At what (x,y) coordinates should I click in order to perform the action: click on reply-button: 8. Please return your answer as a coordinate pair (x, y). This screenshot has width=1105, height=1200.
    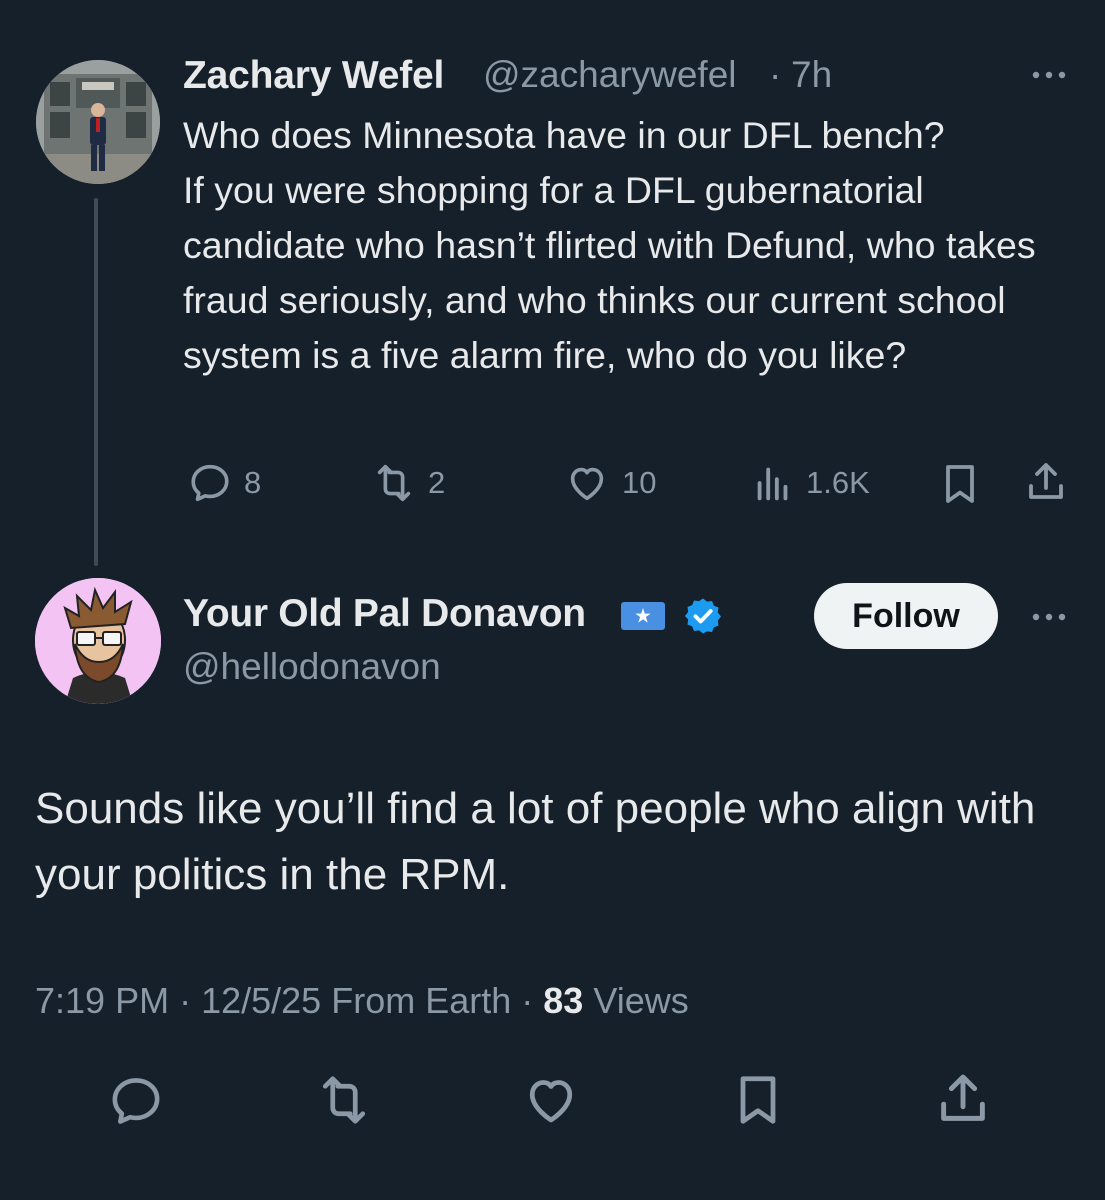
    Looking at the image, I should click on (223, 483).